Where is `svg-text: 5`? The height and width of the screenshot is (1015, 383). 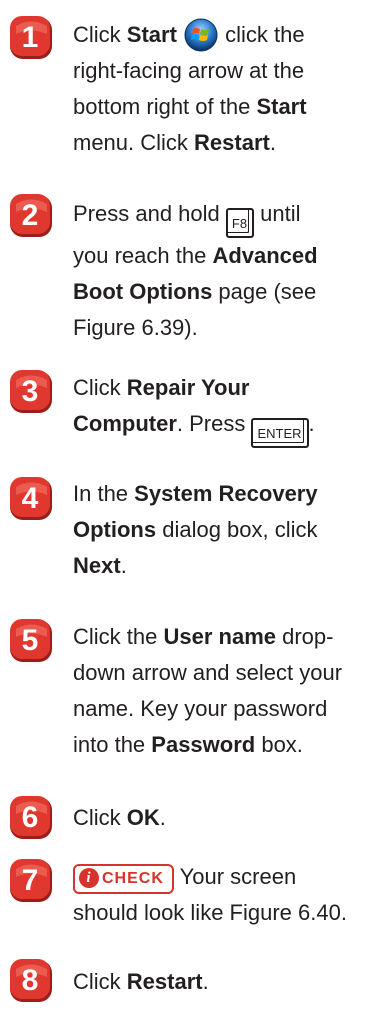
svg-text: 5 is located at coordinates (30, 640).